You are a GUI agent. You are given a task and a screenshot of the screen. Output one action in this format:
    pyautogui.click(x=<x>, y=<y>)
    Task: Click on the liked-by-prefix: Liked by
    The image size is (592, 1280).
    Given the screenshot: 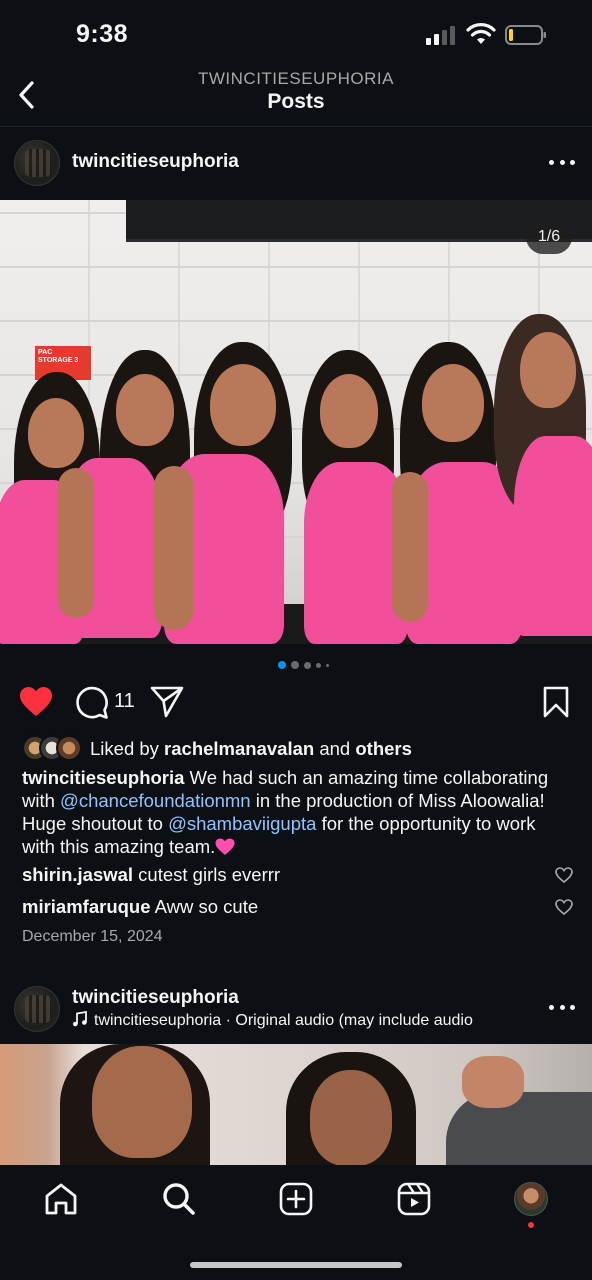 What is the action you would take?
    pyautogui.click(x=127, y=748)
    